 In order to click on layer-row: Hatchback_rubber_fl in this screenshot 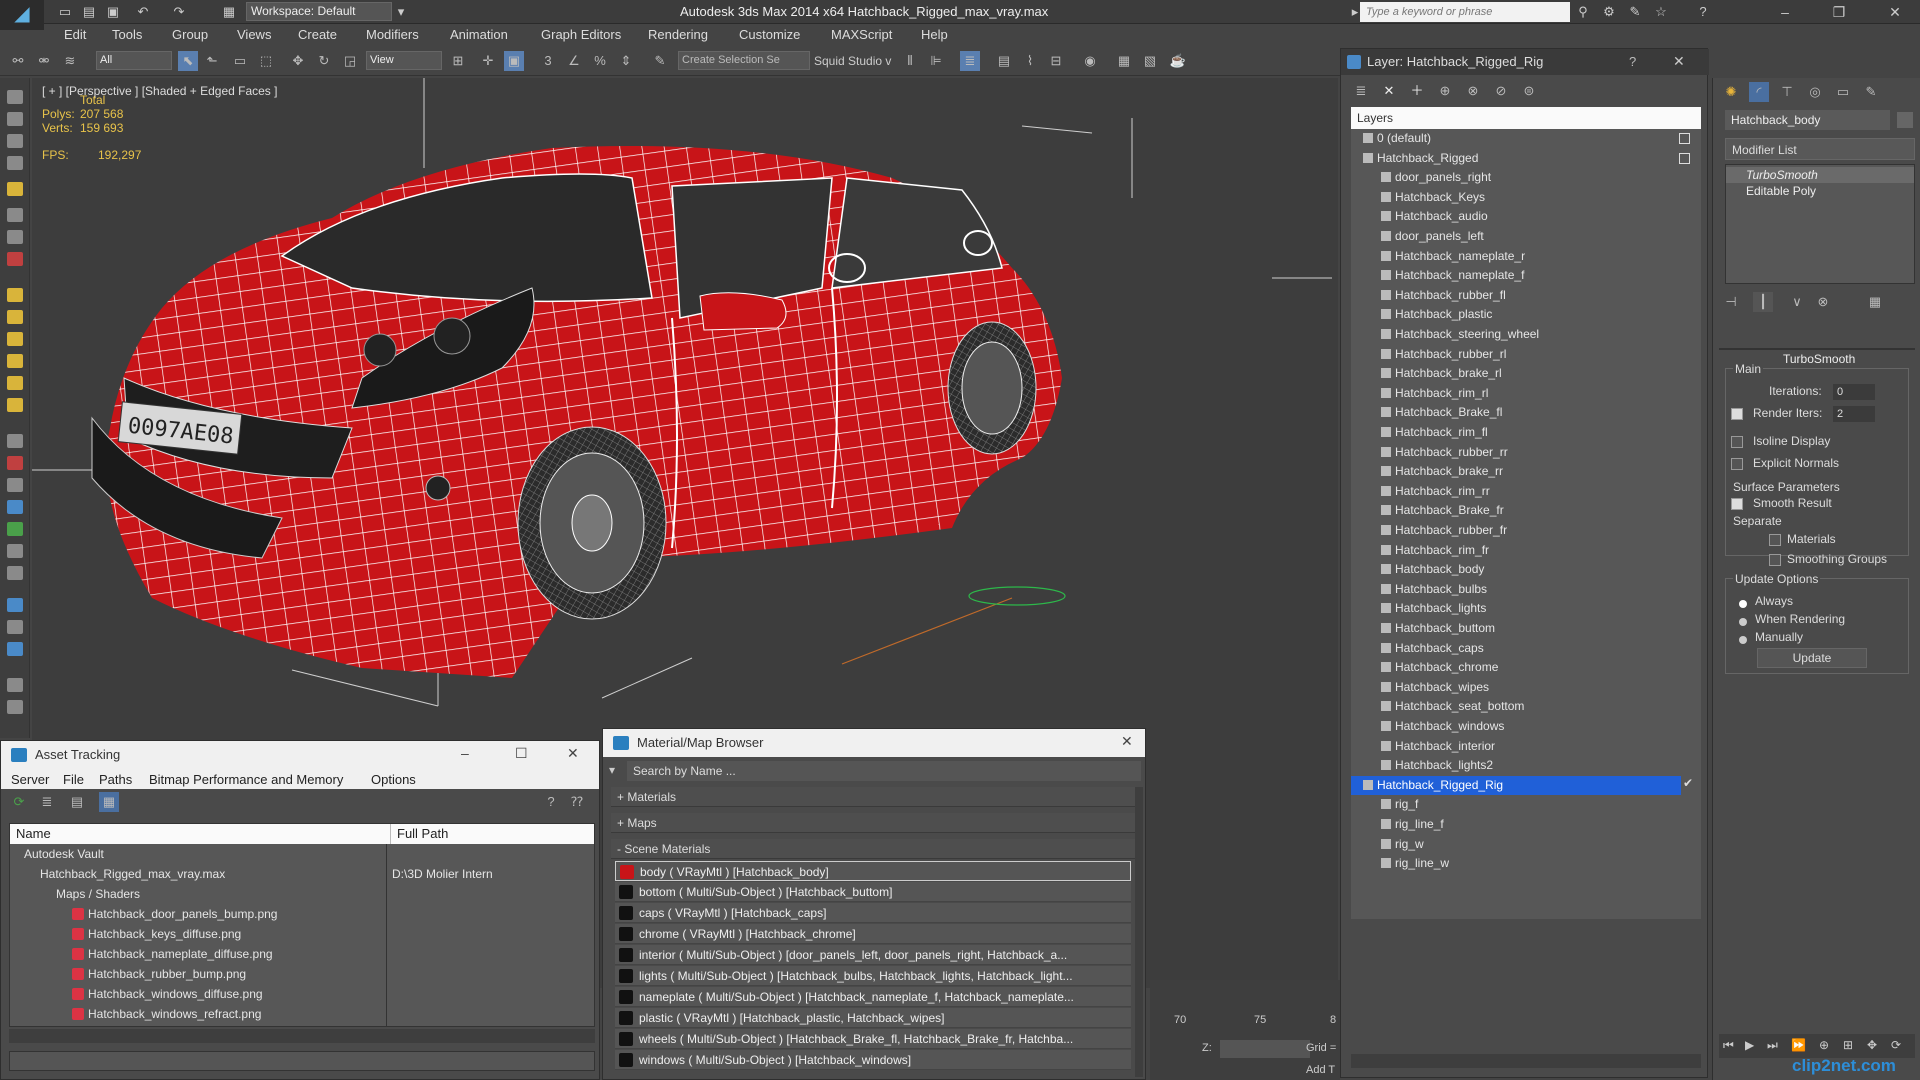, I will do `click(1516, 295)`.